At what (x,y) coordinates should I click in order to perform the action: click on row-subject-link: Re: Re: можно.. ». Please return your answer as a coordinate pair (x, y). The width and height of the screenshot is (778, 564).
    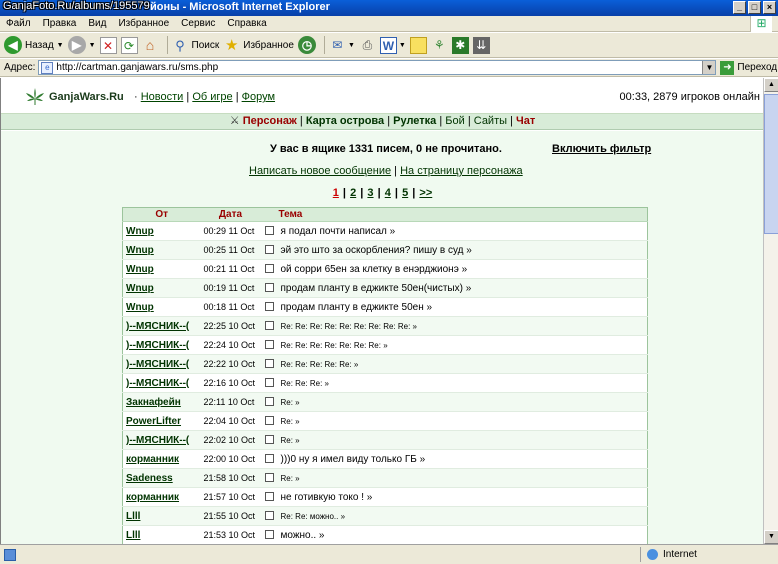
    Looking at the image, I should click on (463, 516).